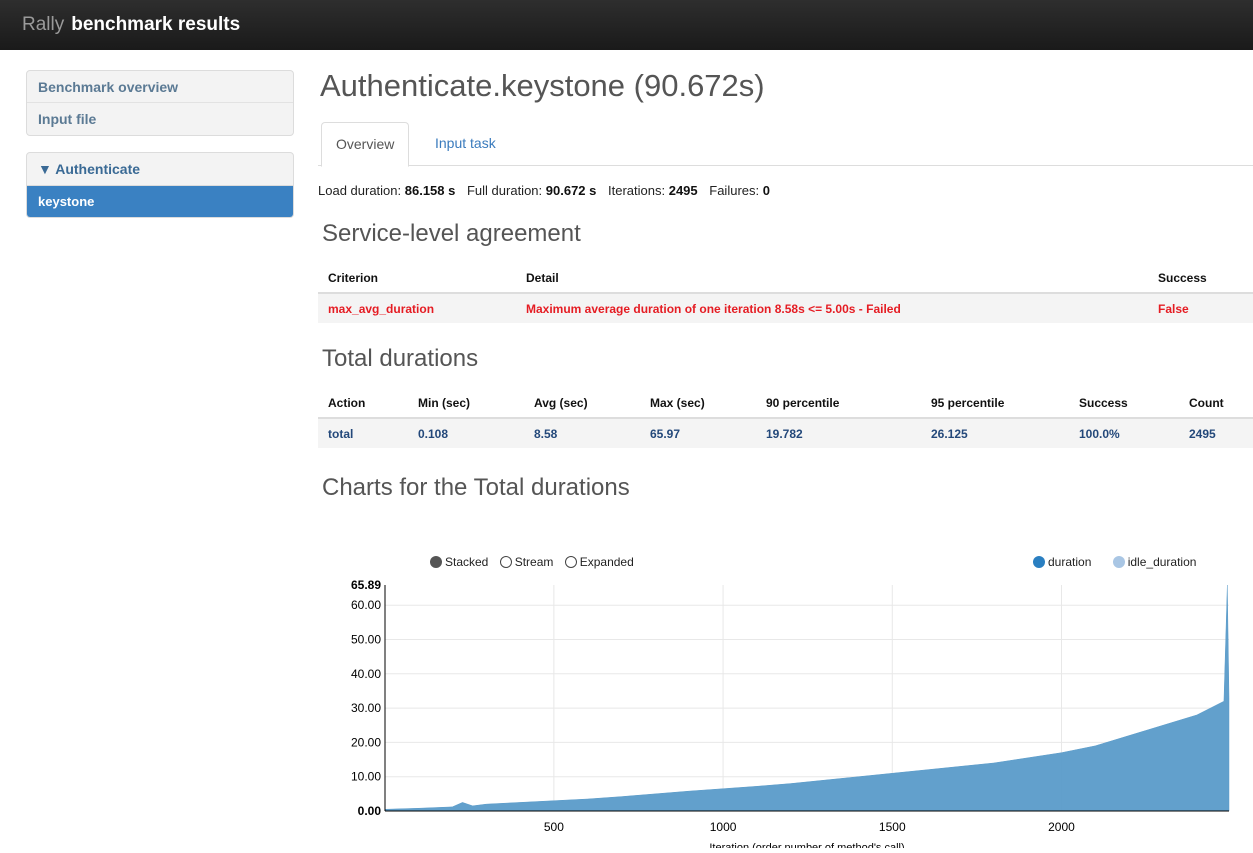 The width and height of the screenshot is (1253, 853). What do you see at coordinates (370, 811) in the screenshot?
I see `y-tick-label: 0.00` at bounding box center [370, 811].